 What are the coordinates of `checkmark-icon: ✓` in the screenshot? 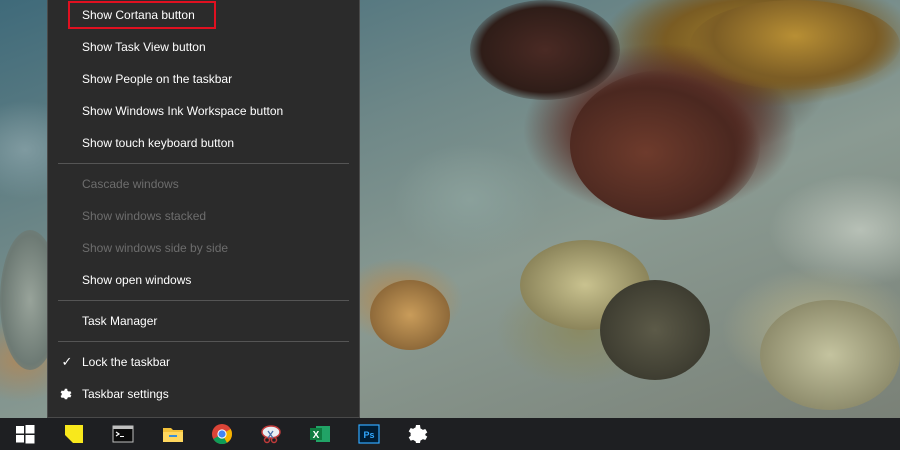 It's located at (67, 361).